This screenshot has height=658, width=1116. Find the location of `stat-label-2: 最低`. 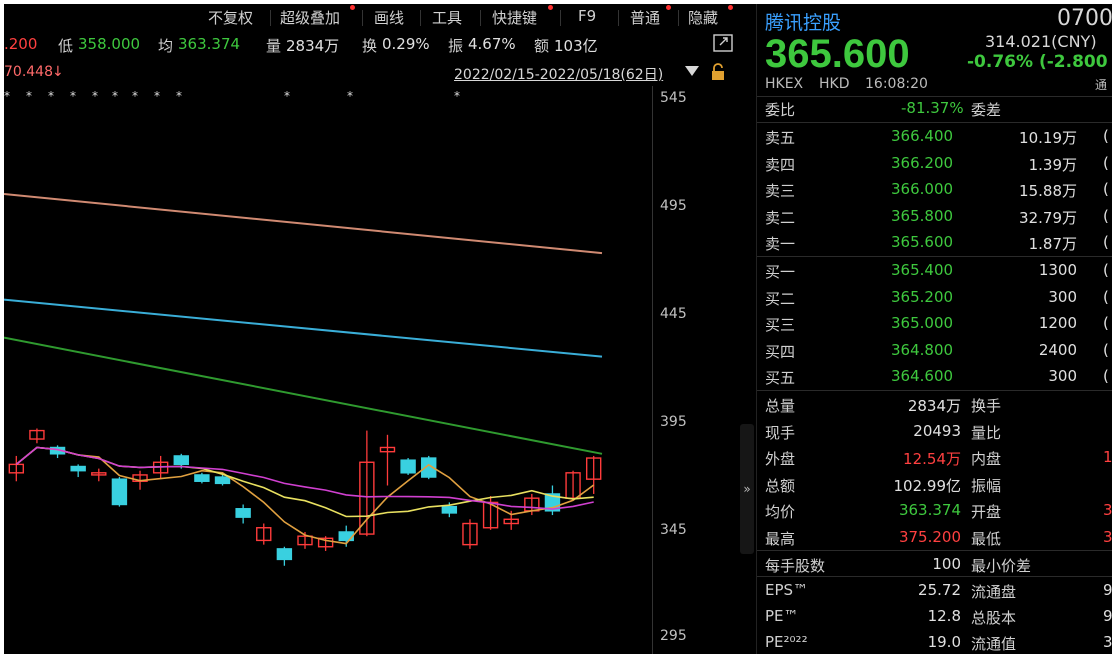

stat-label-2: 最低 is located at coordinates (986, 539).